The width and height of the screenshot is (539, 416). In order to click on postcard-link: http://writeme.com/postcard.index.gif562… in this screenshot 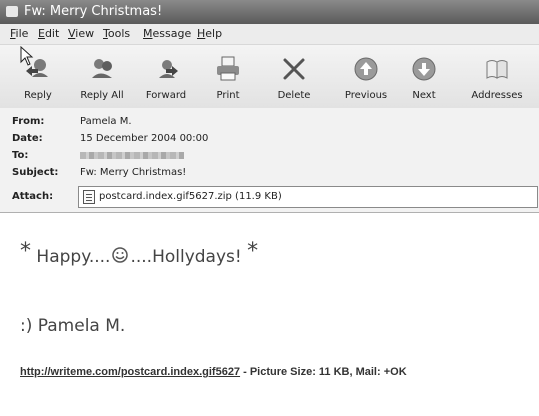, I will do `click(130, 372)`.